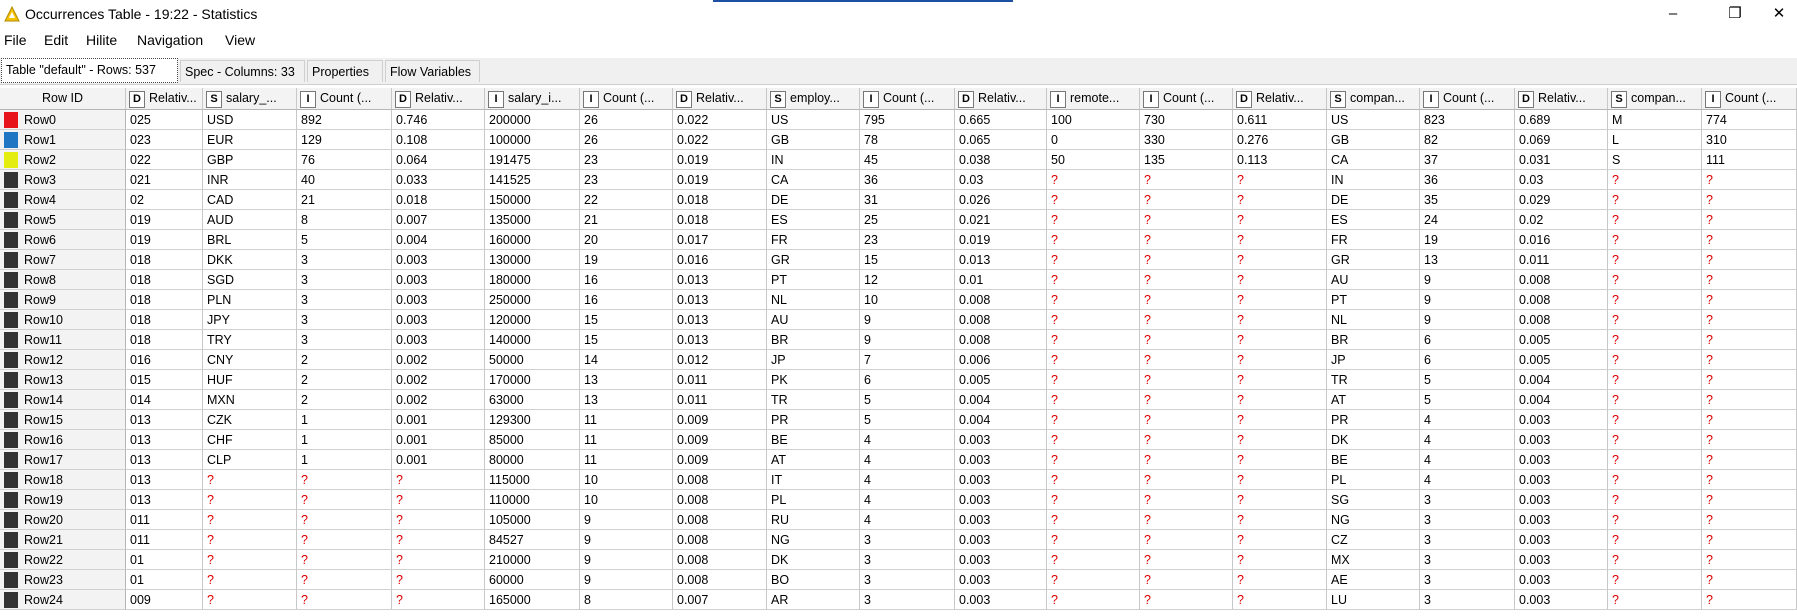  What do you see at coordinates (532, 480) in the screenshot?
I see `table-cell: 115000` at bounding box center [532, 480].